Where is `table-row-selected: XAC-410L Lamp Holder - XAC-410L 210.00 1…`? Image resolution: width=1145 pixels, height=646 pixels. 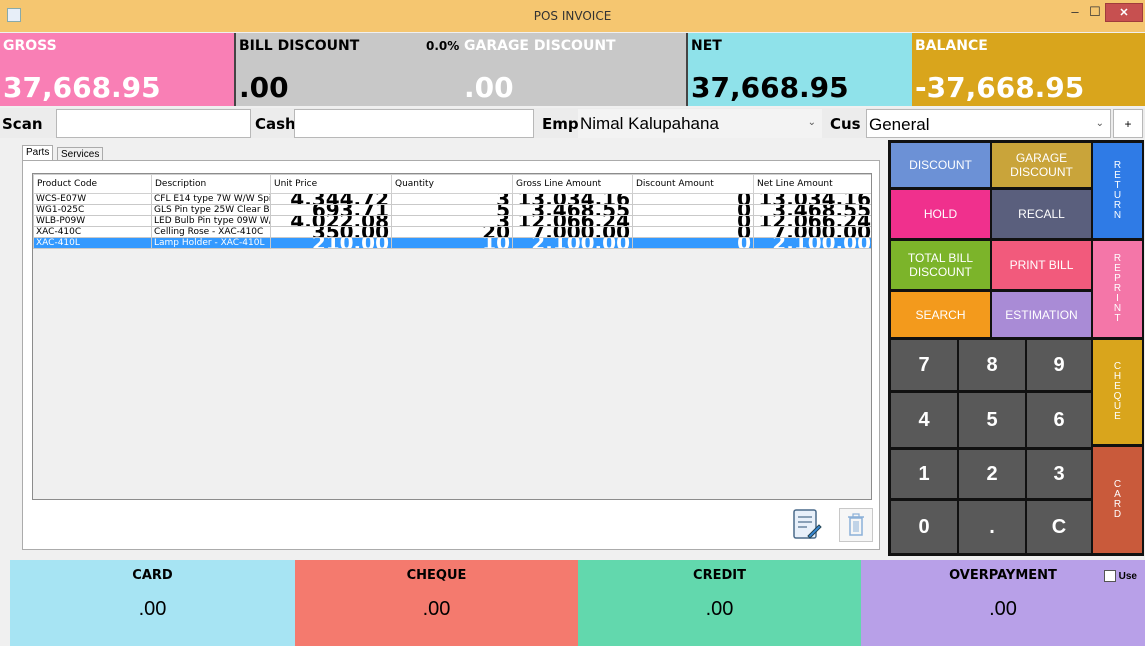 table-row-selected: XAC-410L Lamp Holder - XAC-410L 210.00 1… is located at coordinates (452, 243).